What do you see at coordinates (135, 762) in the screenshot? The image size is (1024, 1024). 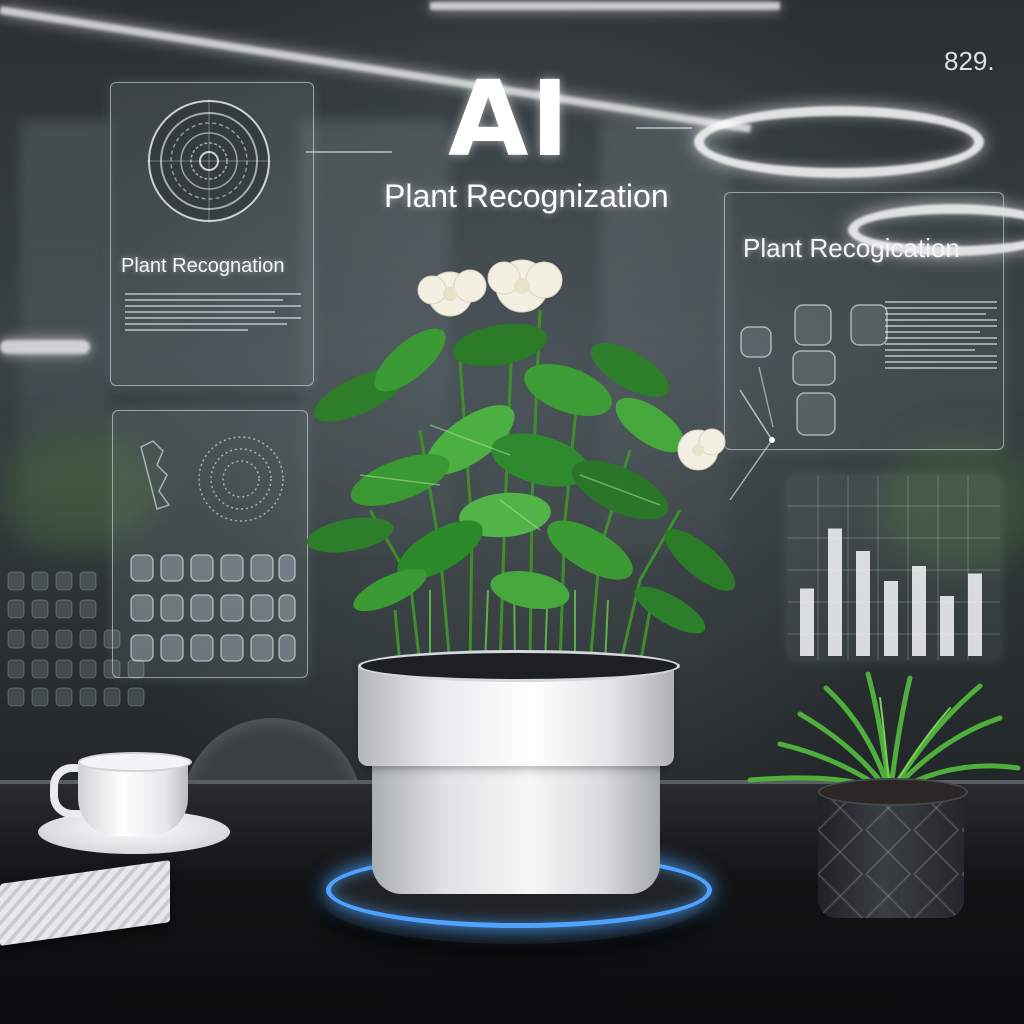 I see `cup-rim` at bounding box center [135, 762].